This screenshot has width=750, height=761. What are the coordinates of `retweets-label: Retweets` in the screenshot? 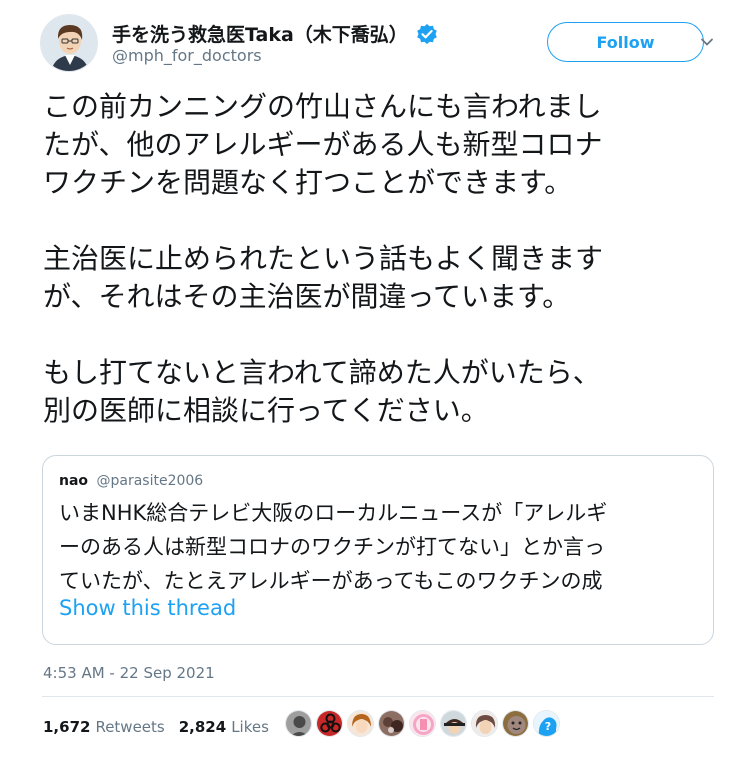 It's located at (129, 727).